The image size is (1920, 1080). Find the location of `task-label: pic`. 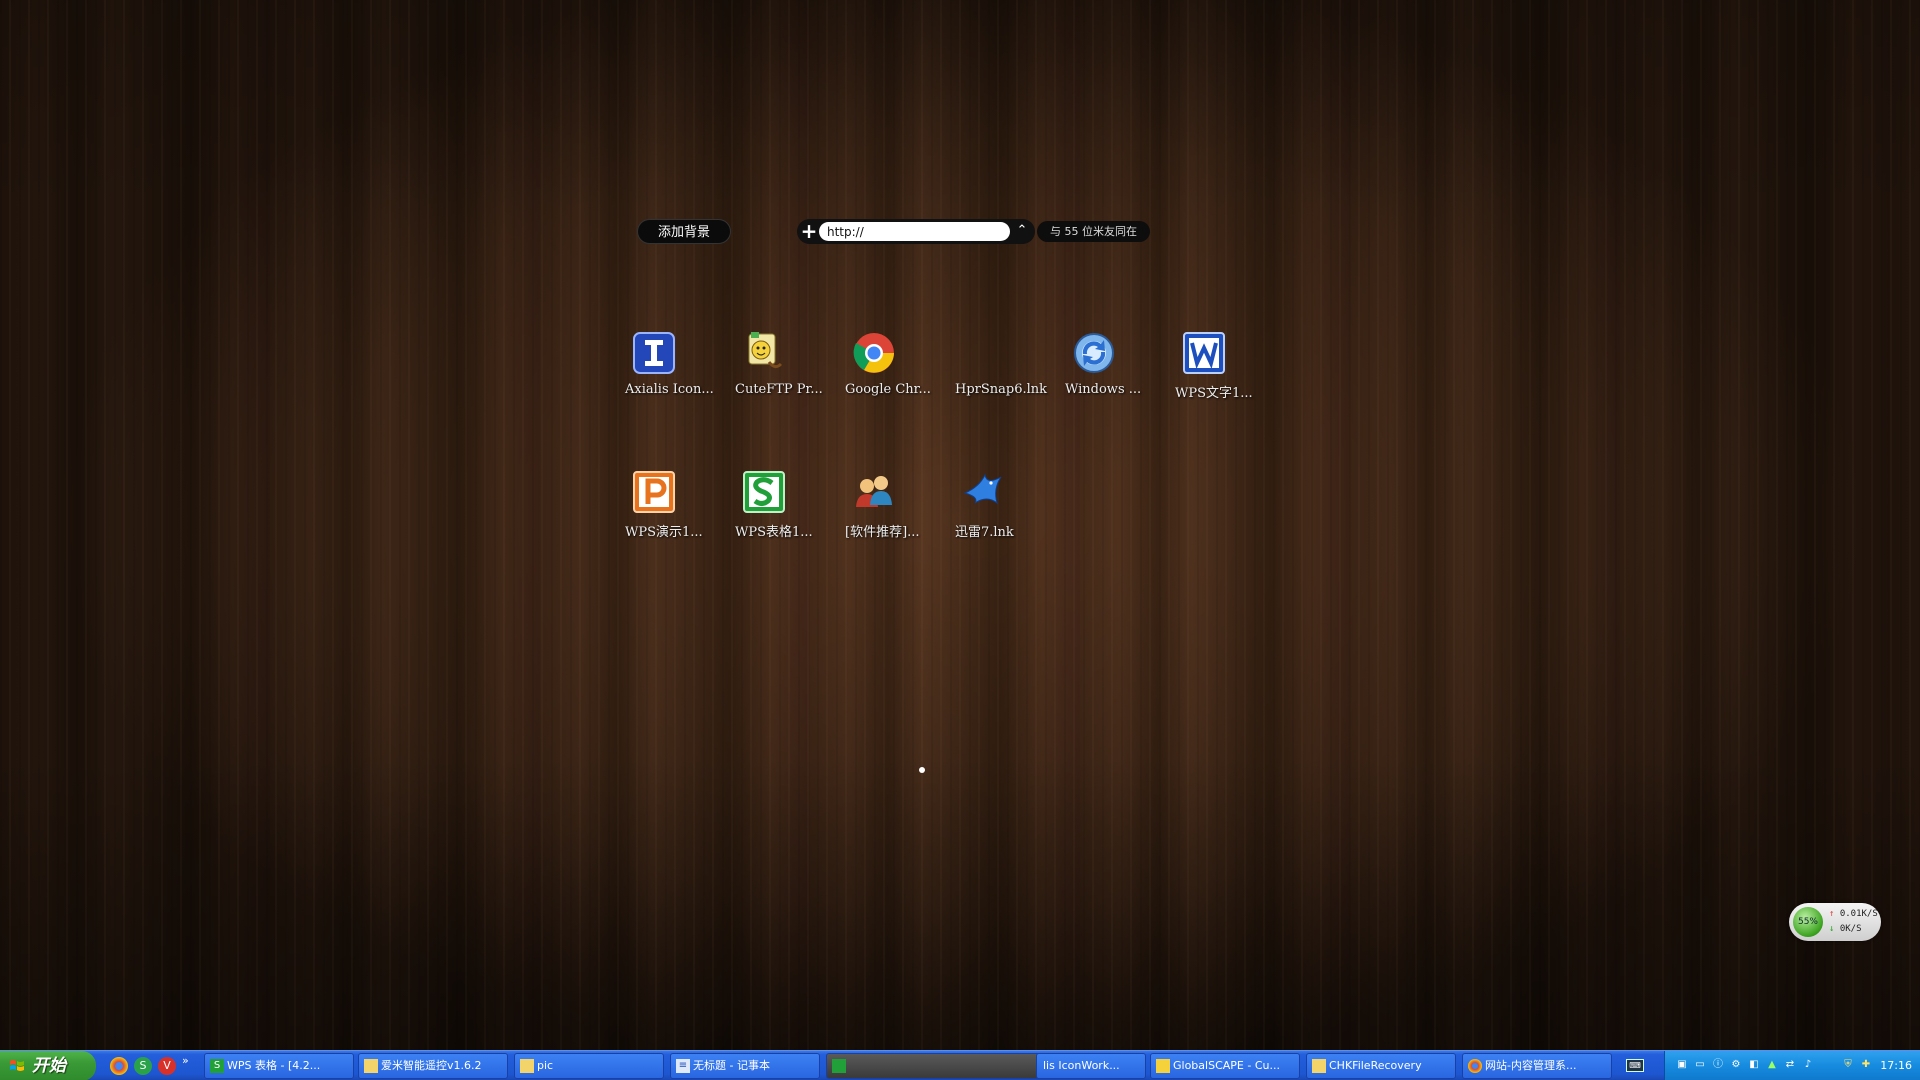

task-label: pic is located at coordinates (545, 1065).